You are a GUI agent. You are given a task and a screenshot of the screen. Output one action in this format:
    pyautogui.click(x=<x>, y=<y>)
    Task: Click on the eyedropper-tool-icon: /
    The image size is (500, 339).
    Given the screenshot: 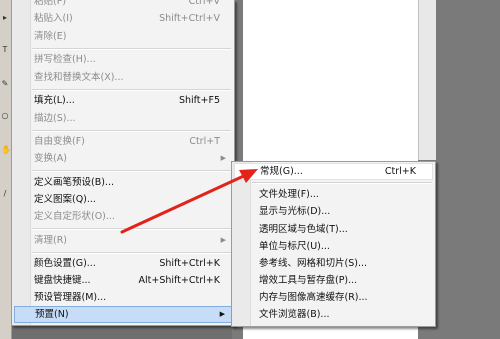 What is the action you would take?
    pyautogui.click(x=5, y=194)
    